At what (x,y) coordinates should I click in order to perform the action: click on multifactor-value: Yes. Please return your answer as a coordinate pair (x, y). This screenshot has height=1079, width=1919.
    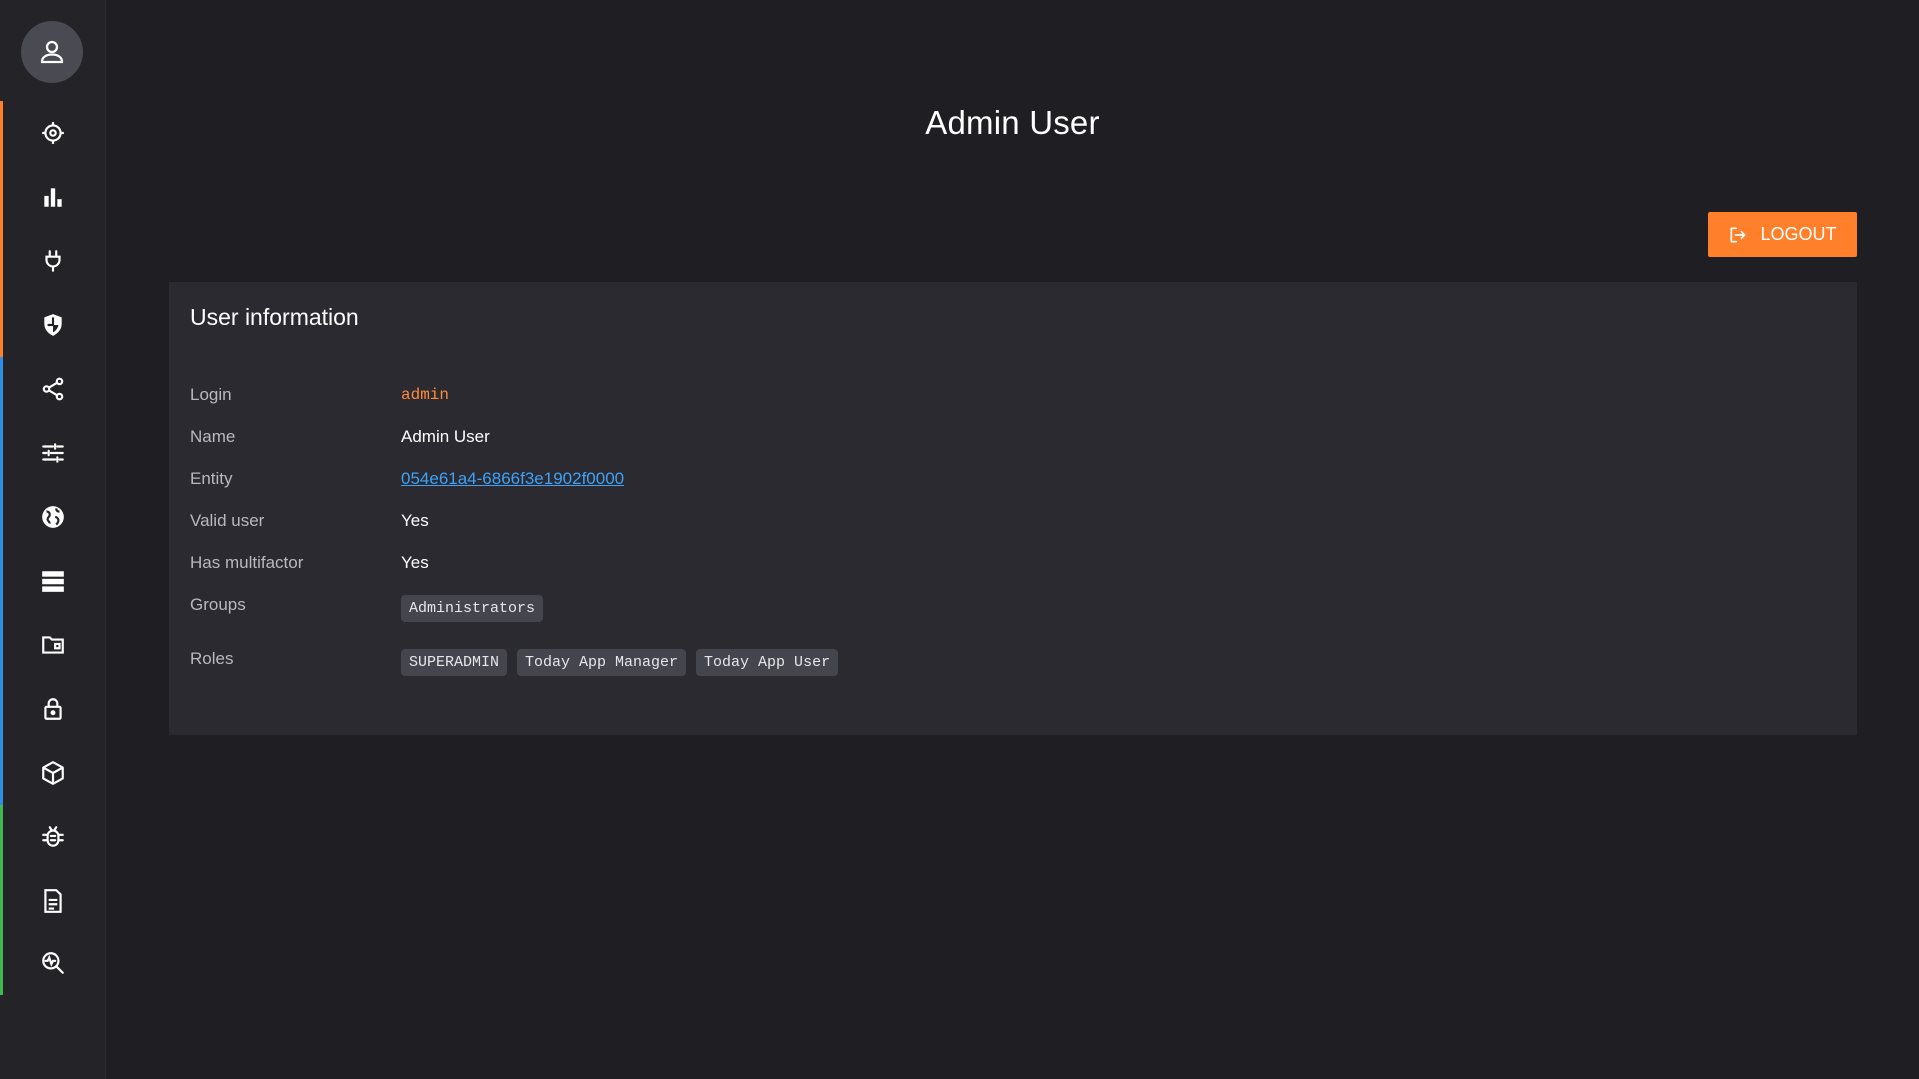
    Looking at the image, I should click on (415, 562).